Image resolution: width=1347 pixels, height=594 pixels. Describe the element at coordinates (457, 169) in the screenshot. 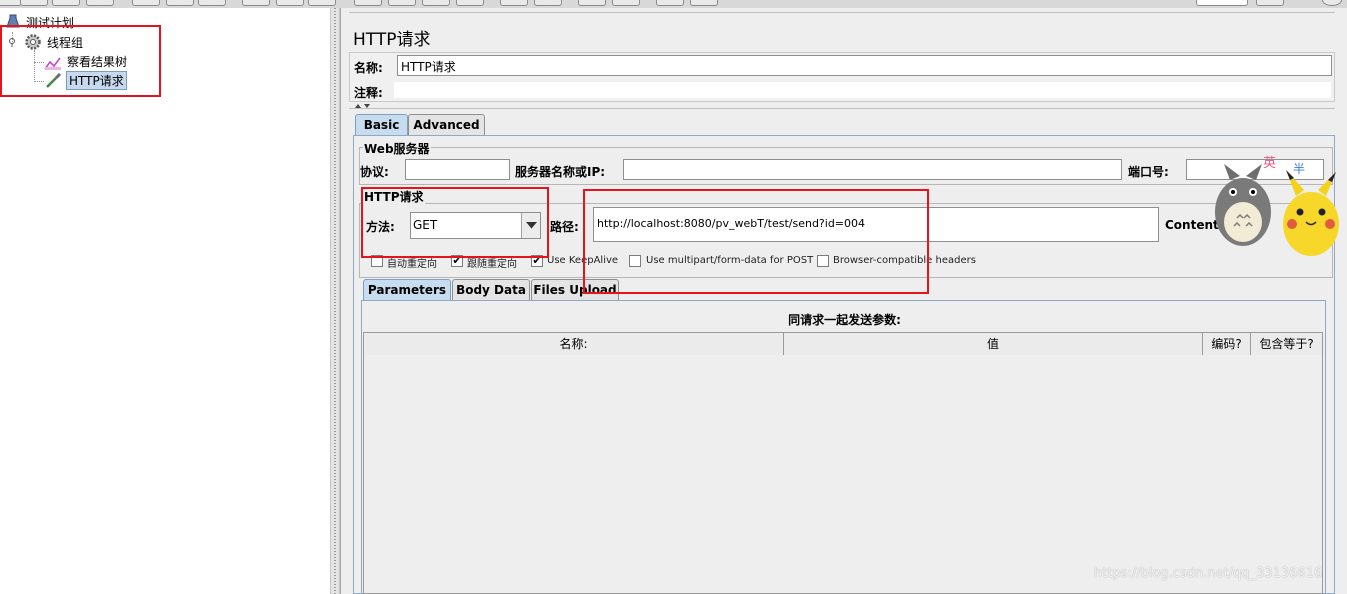

I see `protocol-input` at that location.